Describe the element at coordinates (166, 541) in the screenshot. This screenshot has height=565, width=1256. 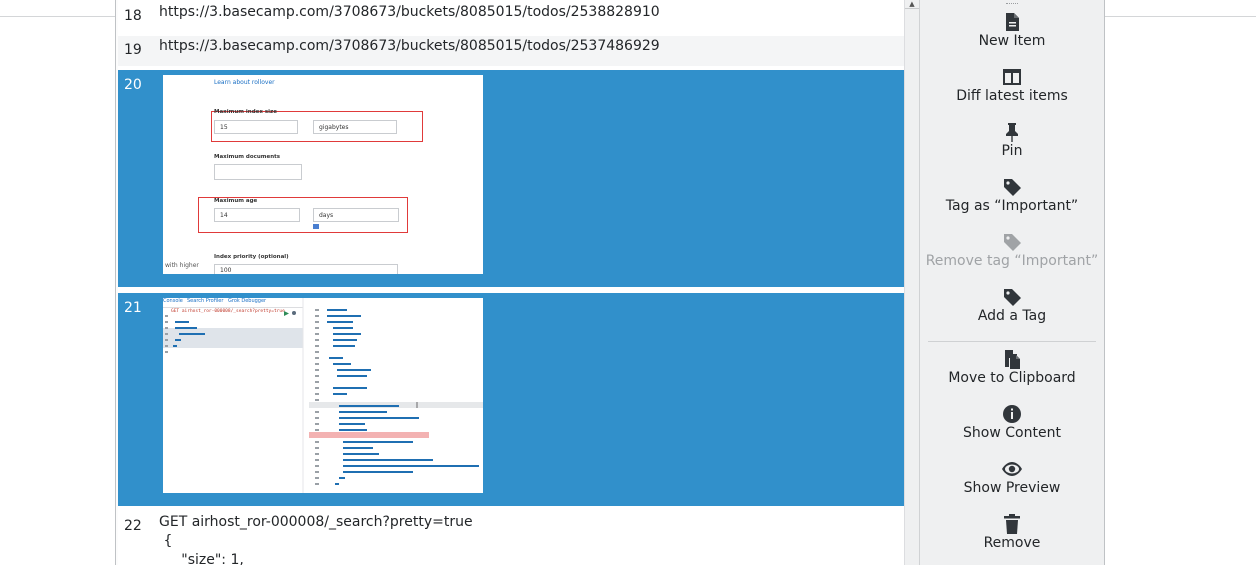
I see `item-text-line: {` at that location.